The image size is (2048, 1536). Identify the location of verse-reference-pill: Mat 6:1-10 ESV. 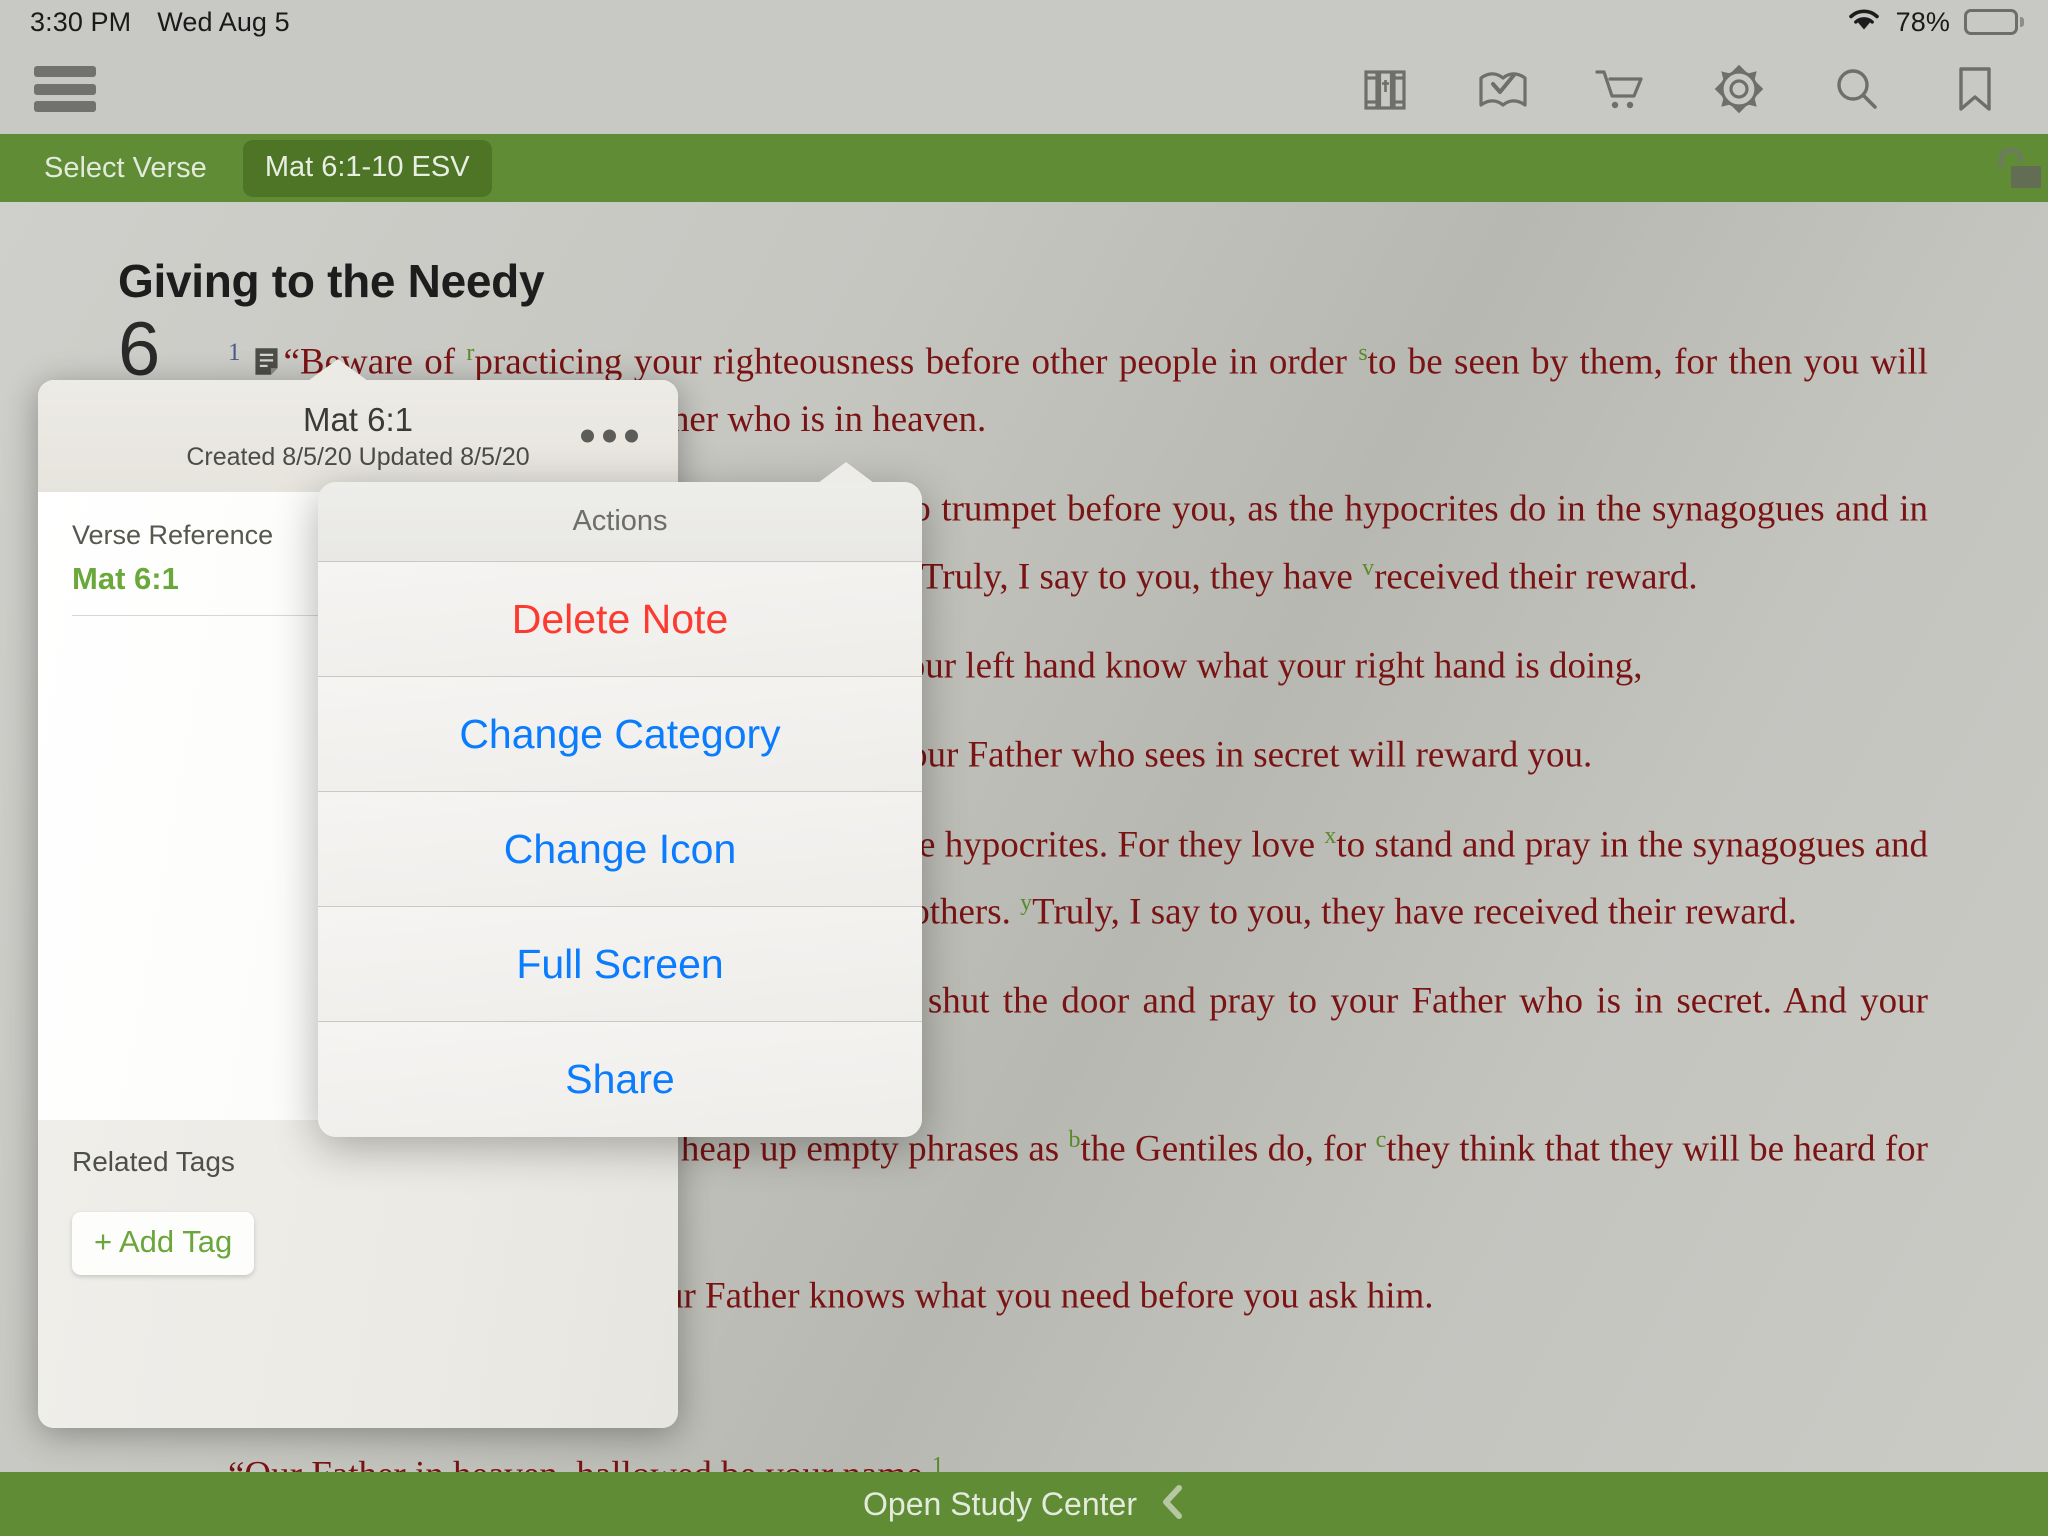
(367, 168).